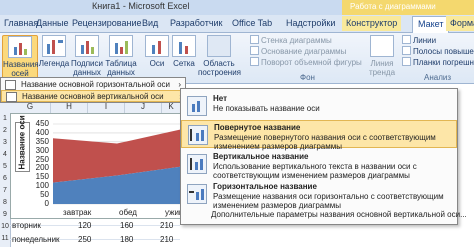  Describe the element at coordinates (254, 50) in the screenshot. I see `chart-floor-icon` at that location.